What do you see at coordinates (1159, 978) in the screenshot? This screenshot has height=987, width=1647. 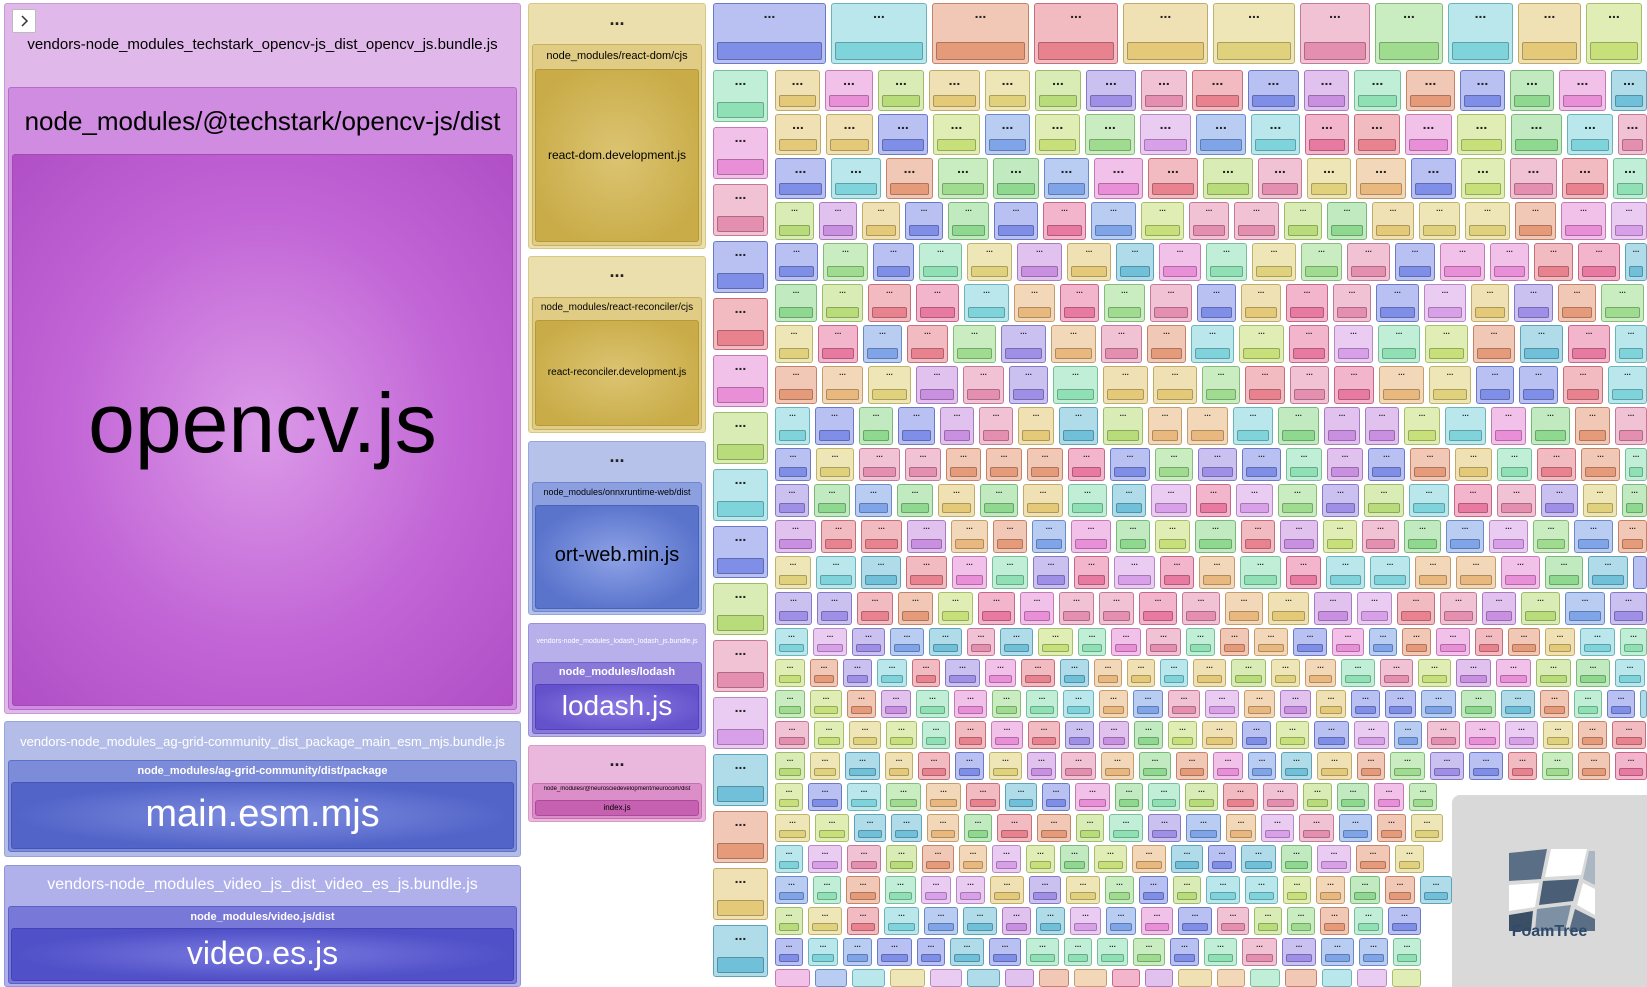 I see `module-tile` at bounding box center [1159, 978].